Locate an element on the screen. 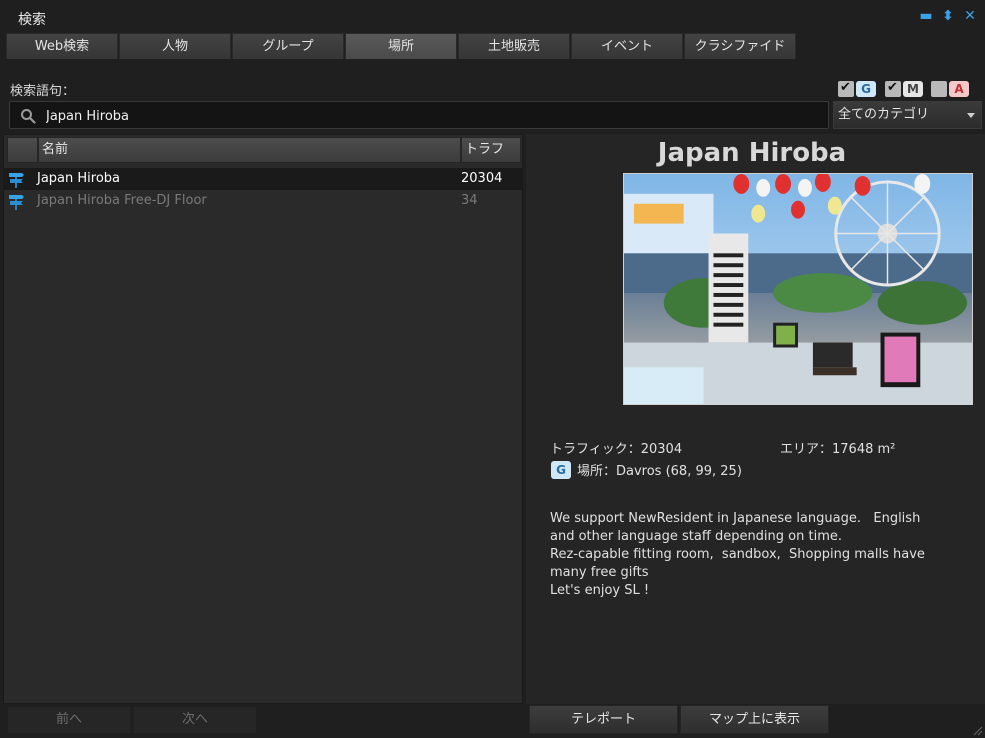 This screenshot has width=985, height=738. place-title: Japan Hiroba is located at coordinates (752, 153).